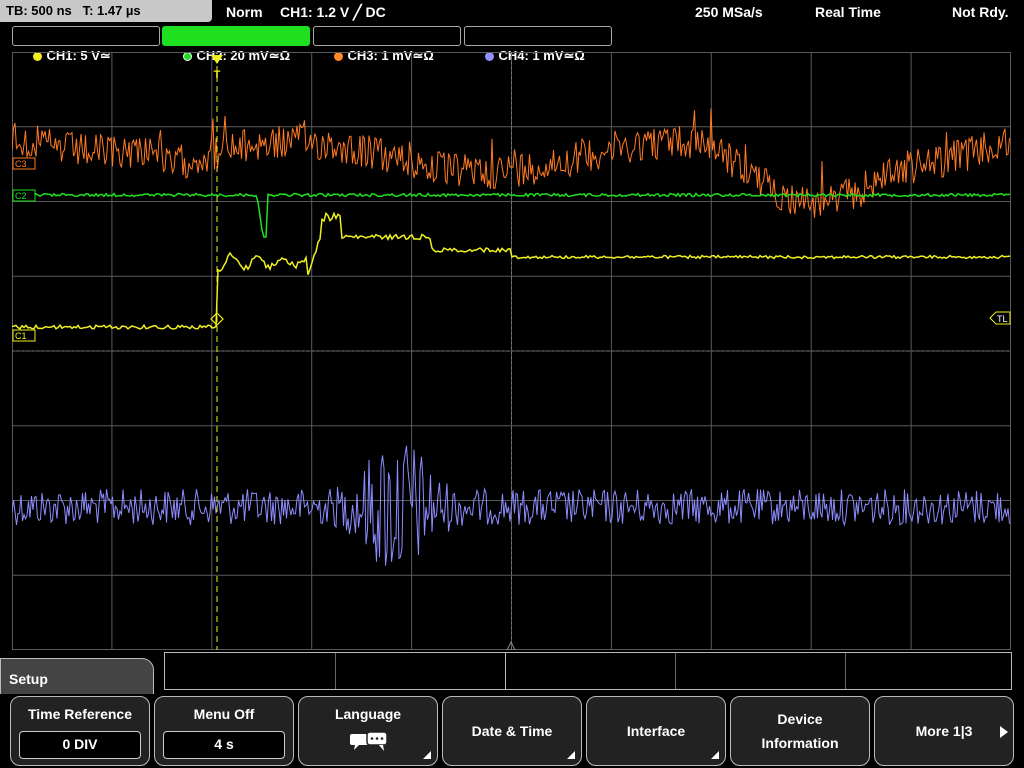 The image size is (1024, 768). What do you see at coordinates (217, 59) in the screenshot?
I see `trigger-position-marker` at bounding box center [217, 59].